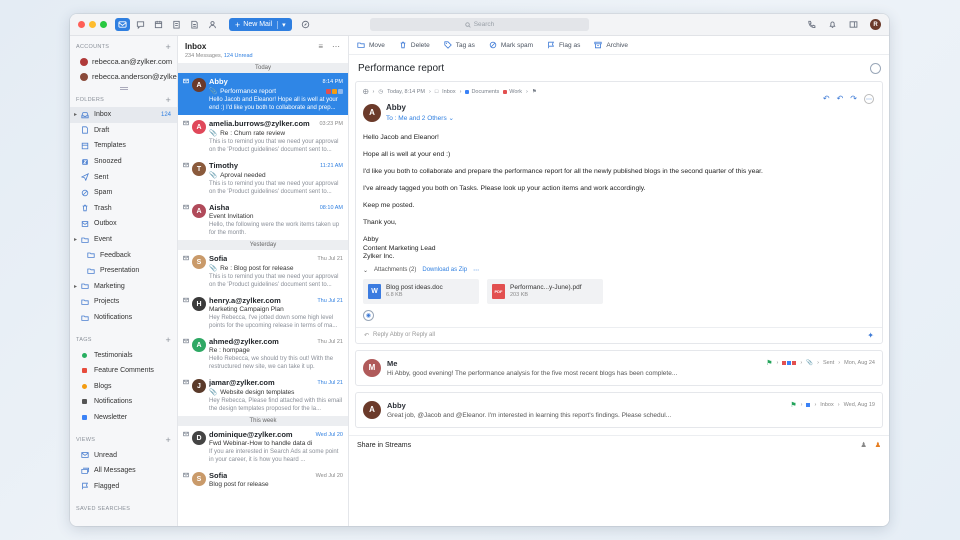  What do you see at coordinates (123, 402) in the screenshot?
I see `tag-item-notifications: Notifications` at bounding box center [123, 402].